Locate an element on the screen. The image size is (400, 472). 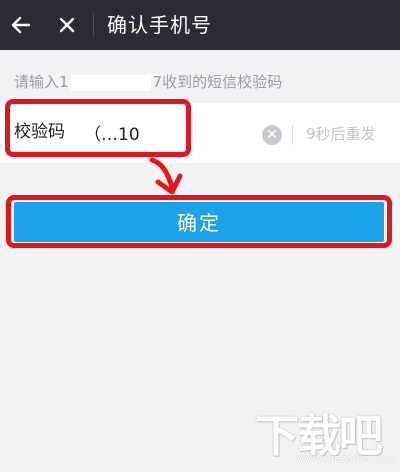
sms-hint: 请输入1 7收到的短信校验码 is located at coordinates (148, 81).